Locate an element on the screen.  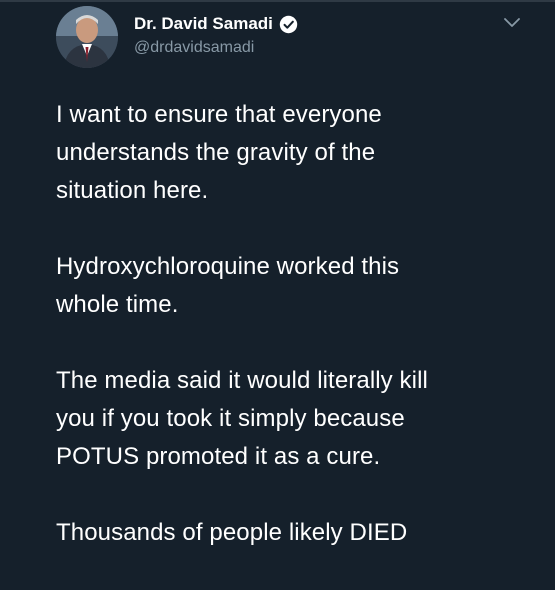
avatar-photo is located at coordinates (87, 37).